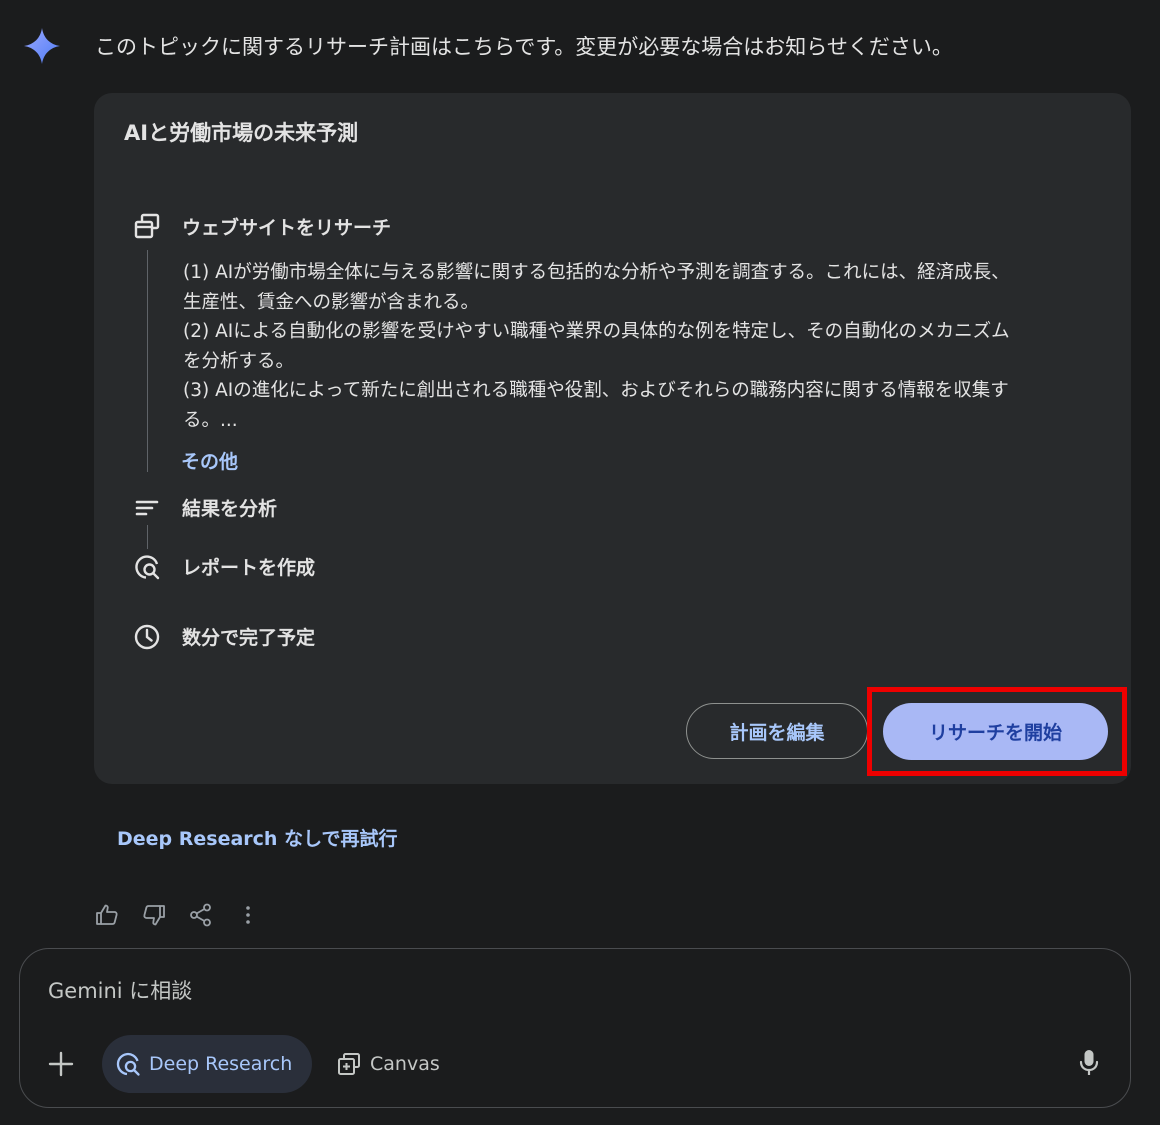  I want to click on more-vert-icon, so click(248, 915).